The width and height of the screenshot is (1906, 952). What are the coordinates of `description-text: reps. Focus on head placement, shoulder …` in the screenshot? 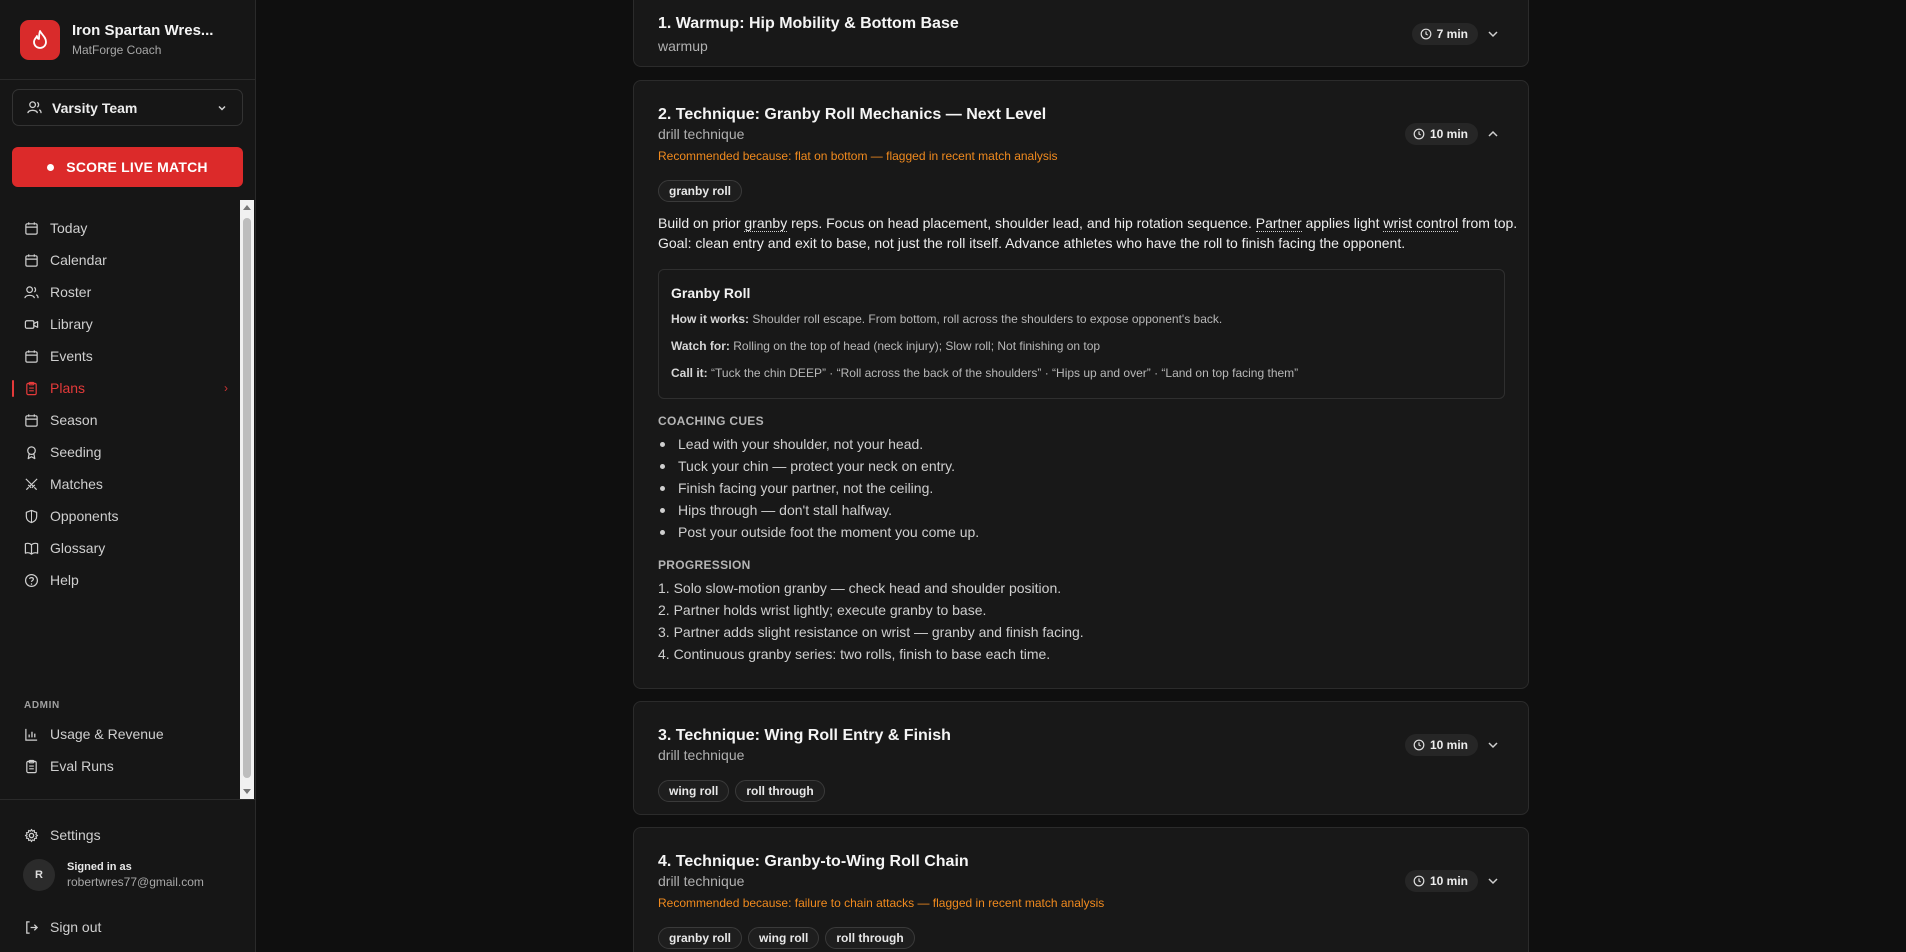 It's located at (1021, 223).